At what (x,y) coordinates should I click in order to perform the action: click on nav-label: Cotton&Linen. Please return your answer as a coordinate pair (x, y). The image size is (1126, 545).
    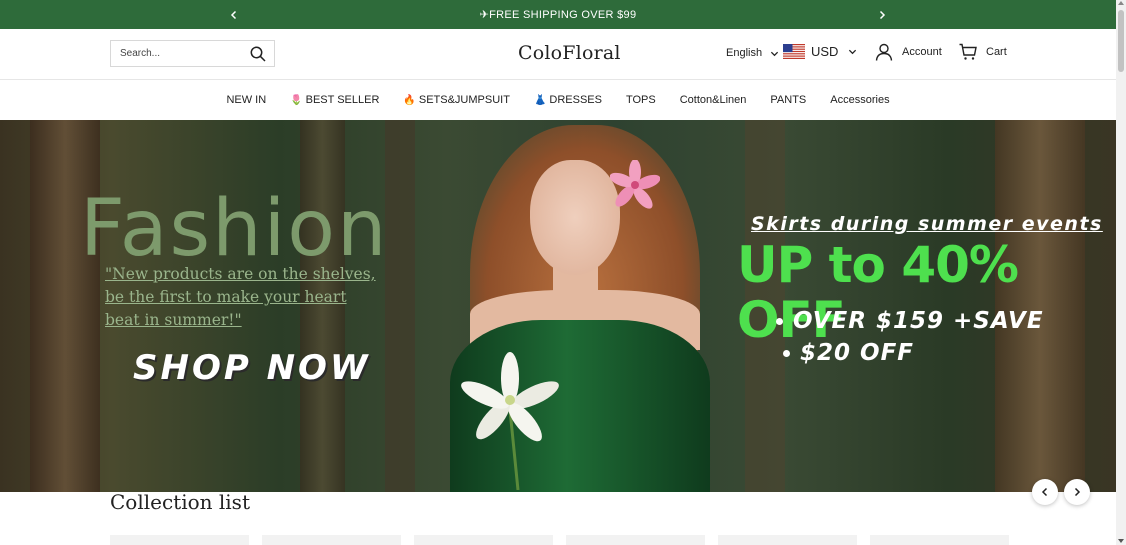
    Looking at the image, I should click on (713, 100).